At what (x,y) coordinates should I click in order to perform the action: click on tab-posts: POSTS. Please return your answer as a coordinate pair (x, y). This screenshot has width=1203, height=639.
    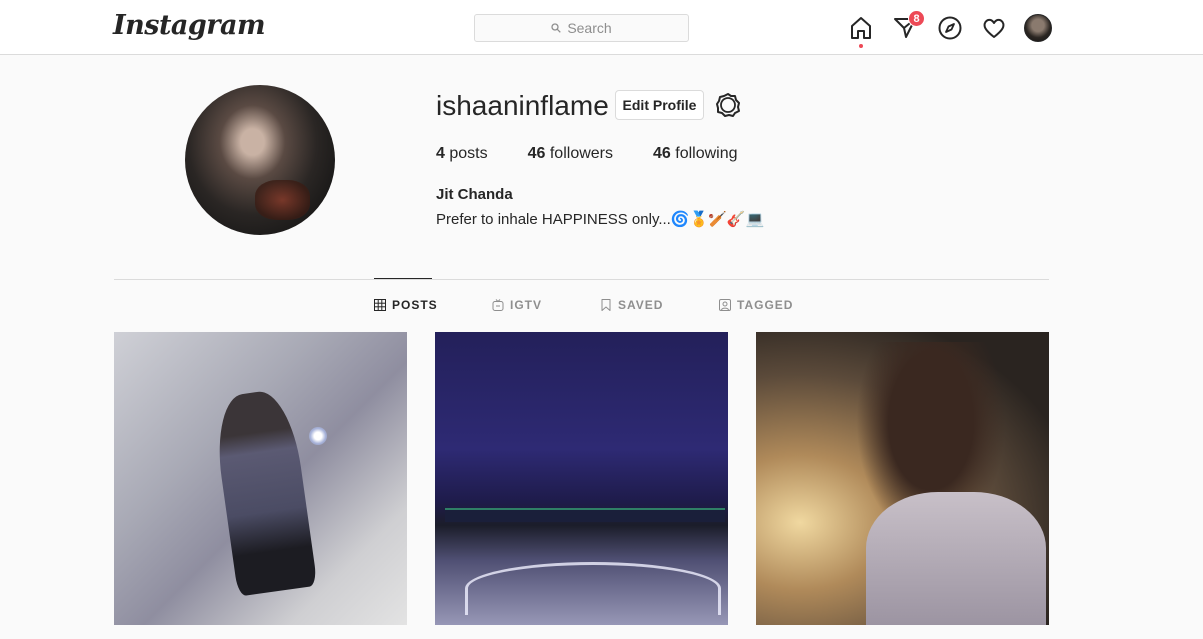
    Looking at the image, I should click on (406, 305).